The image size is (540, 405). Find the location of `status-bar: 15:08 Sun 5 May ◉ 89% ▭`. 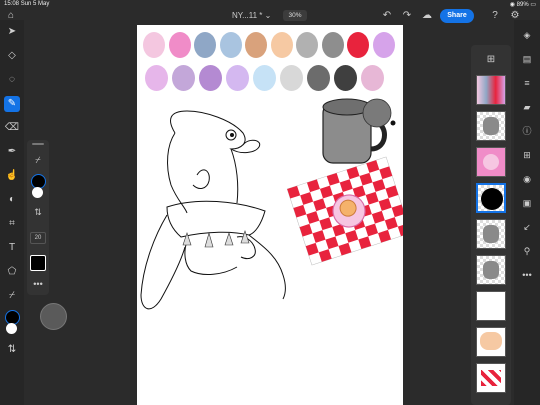

status-bar: 15:08 Sun 5 May ◉ 89% ▭ is located at coordinates (270, 4).